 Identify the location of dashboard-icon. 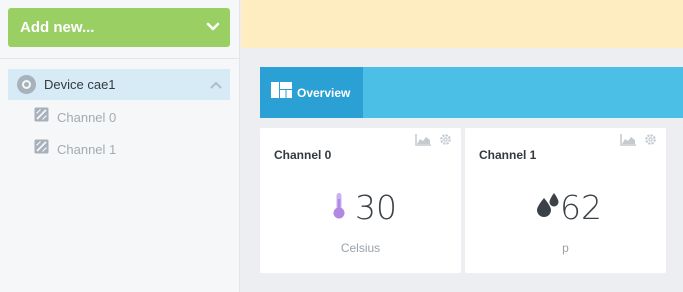
(281, 92).